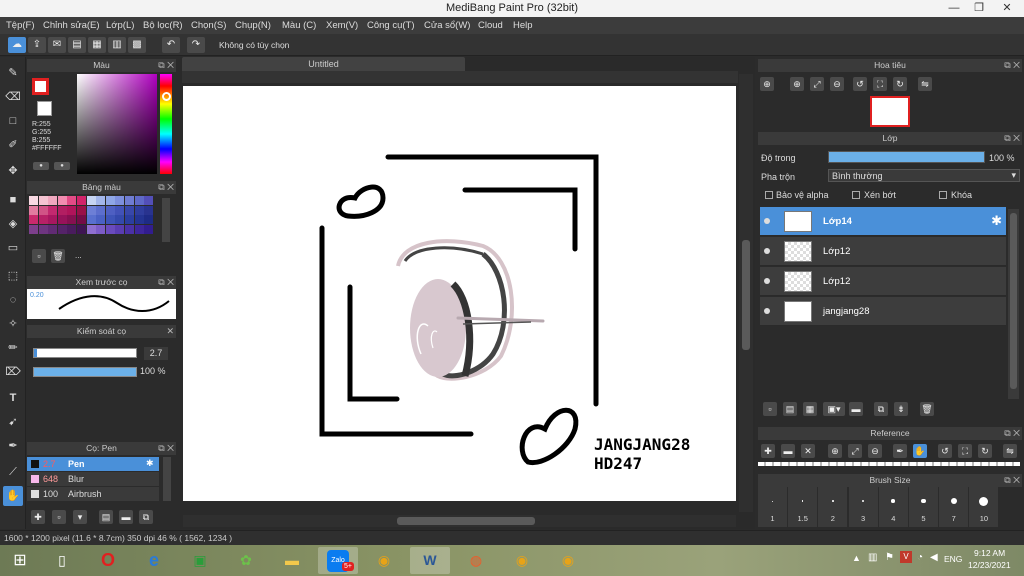 This screenshot has width=1024, height=576. Describe the element at coordinates (769, 195) in the screenshot. I see `protect-alpha-checkbox` at that location.